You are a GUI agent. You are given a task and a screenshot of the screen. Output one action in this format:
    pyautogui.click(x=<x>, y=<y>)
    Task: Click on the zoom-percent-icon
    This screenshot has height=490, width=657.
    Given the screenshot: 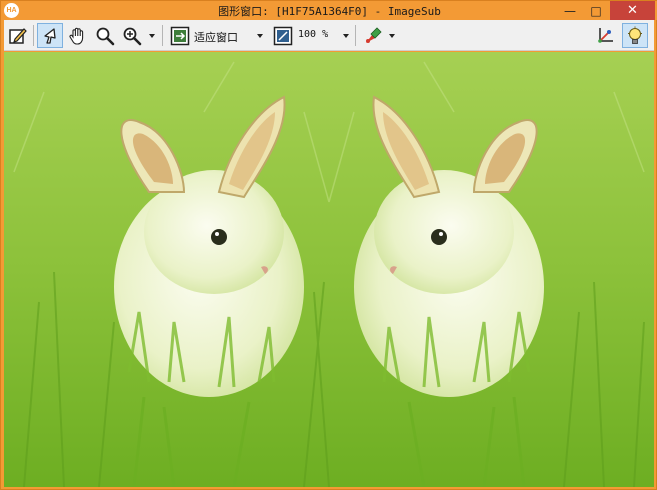 What is the action you would take?
    pyautogui.click(x=283, y=35)
    